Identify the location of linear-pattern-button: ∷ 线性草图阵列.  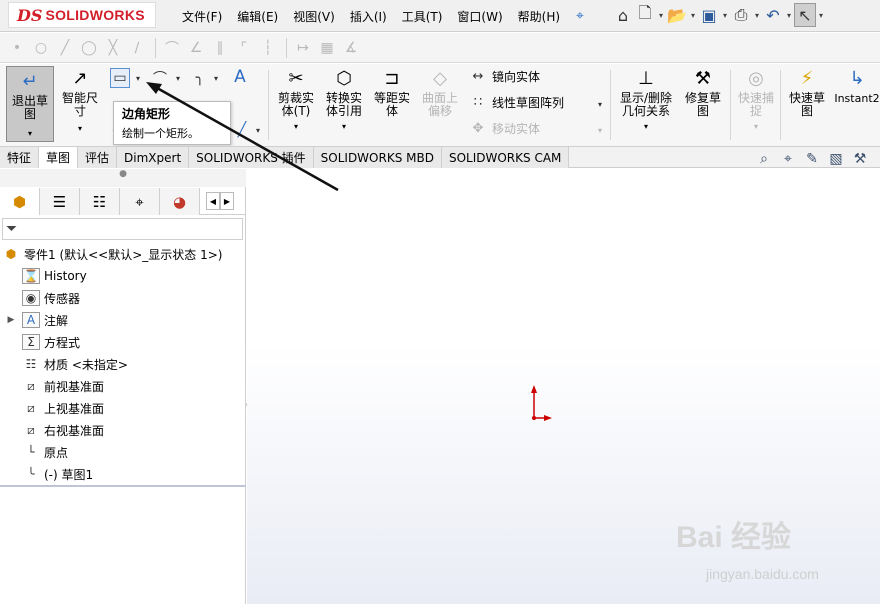
(516, 102).